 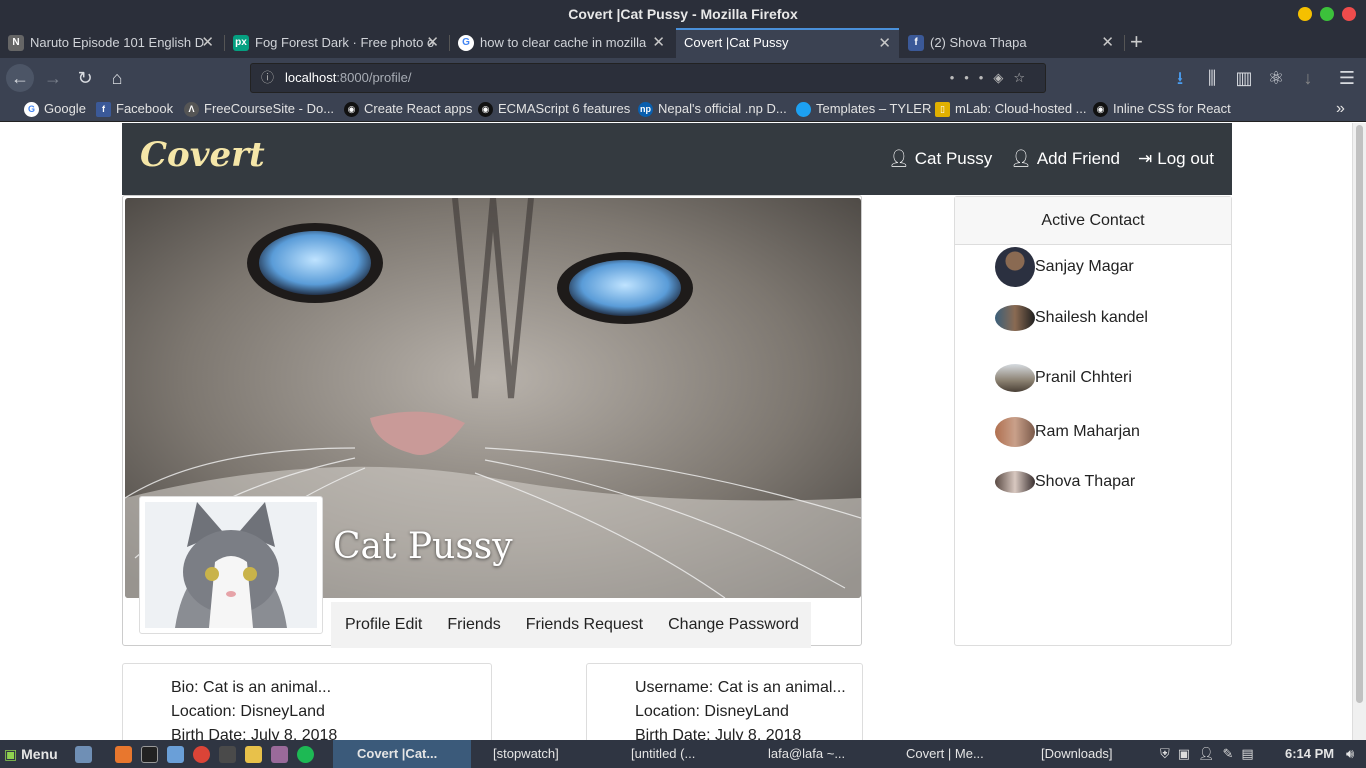 I want to click on browser-tab-active: Covert |Cat Pussy ✕, so click(x=787, y=43).